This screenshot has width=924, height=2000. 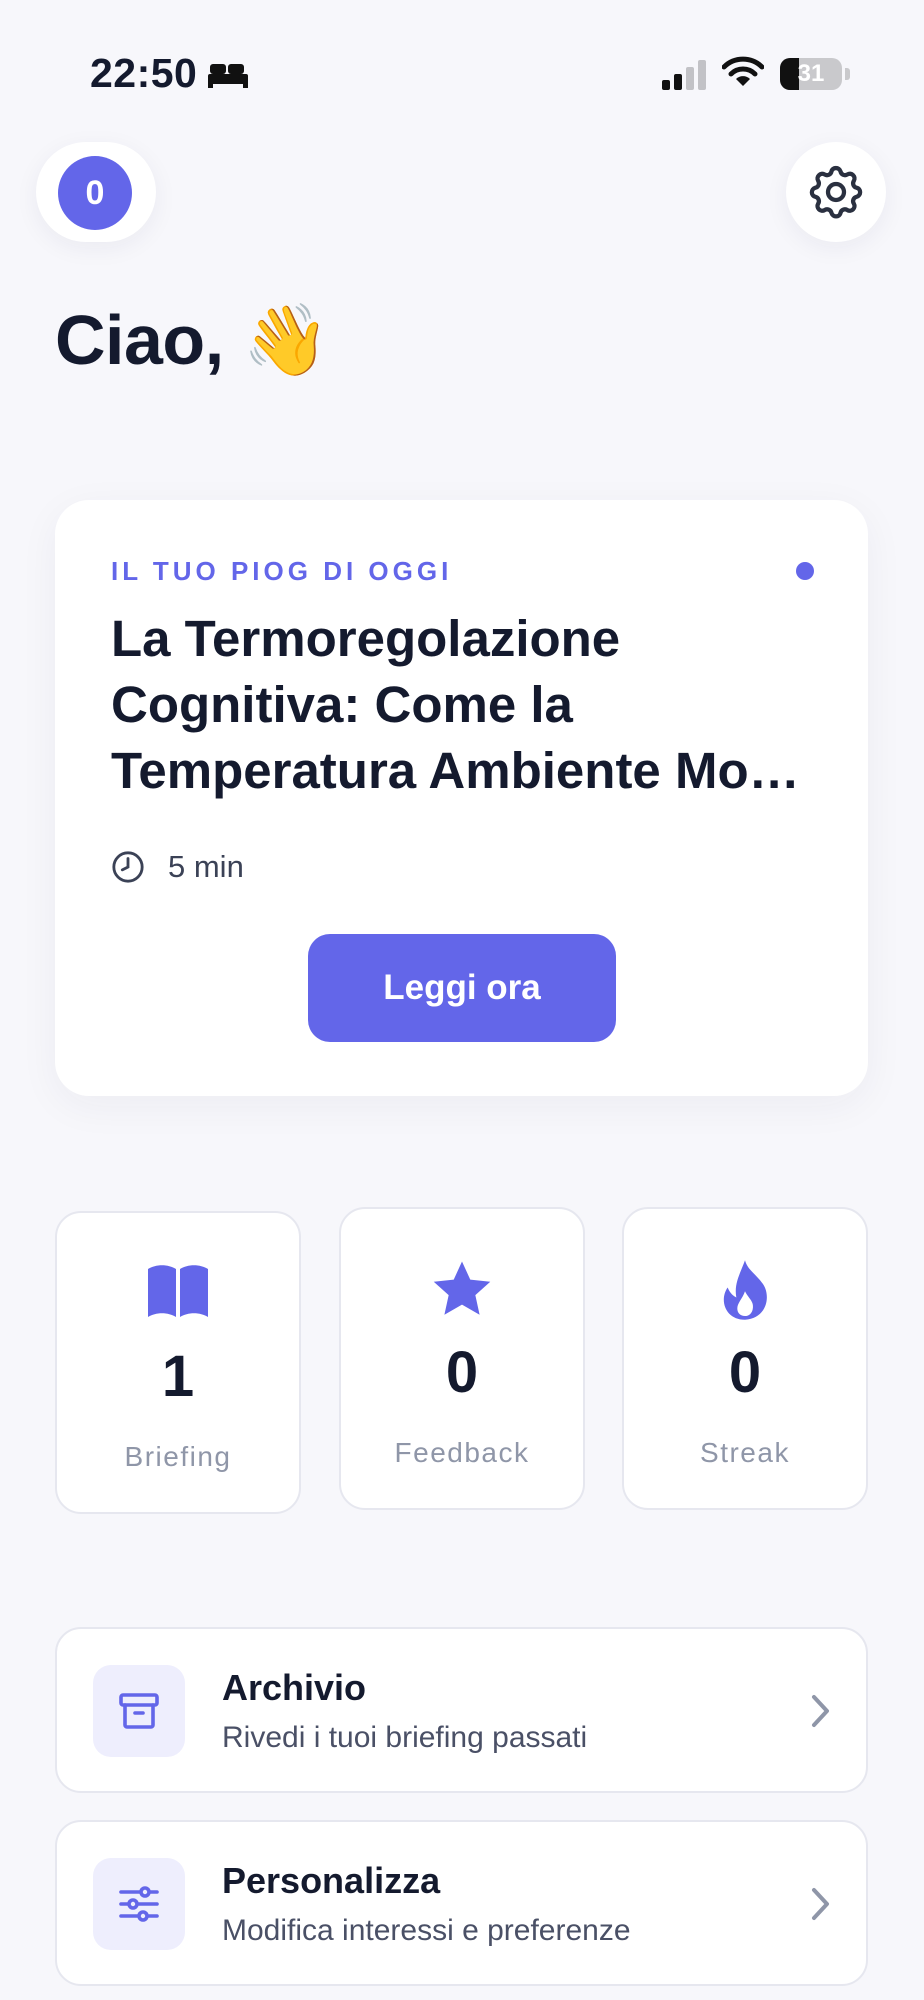 What do you see at coordinates (192, 340) in the screenshot?
I see `greeting-title: Ciao, 👋` at bounding box center [192, 340].